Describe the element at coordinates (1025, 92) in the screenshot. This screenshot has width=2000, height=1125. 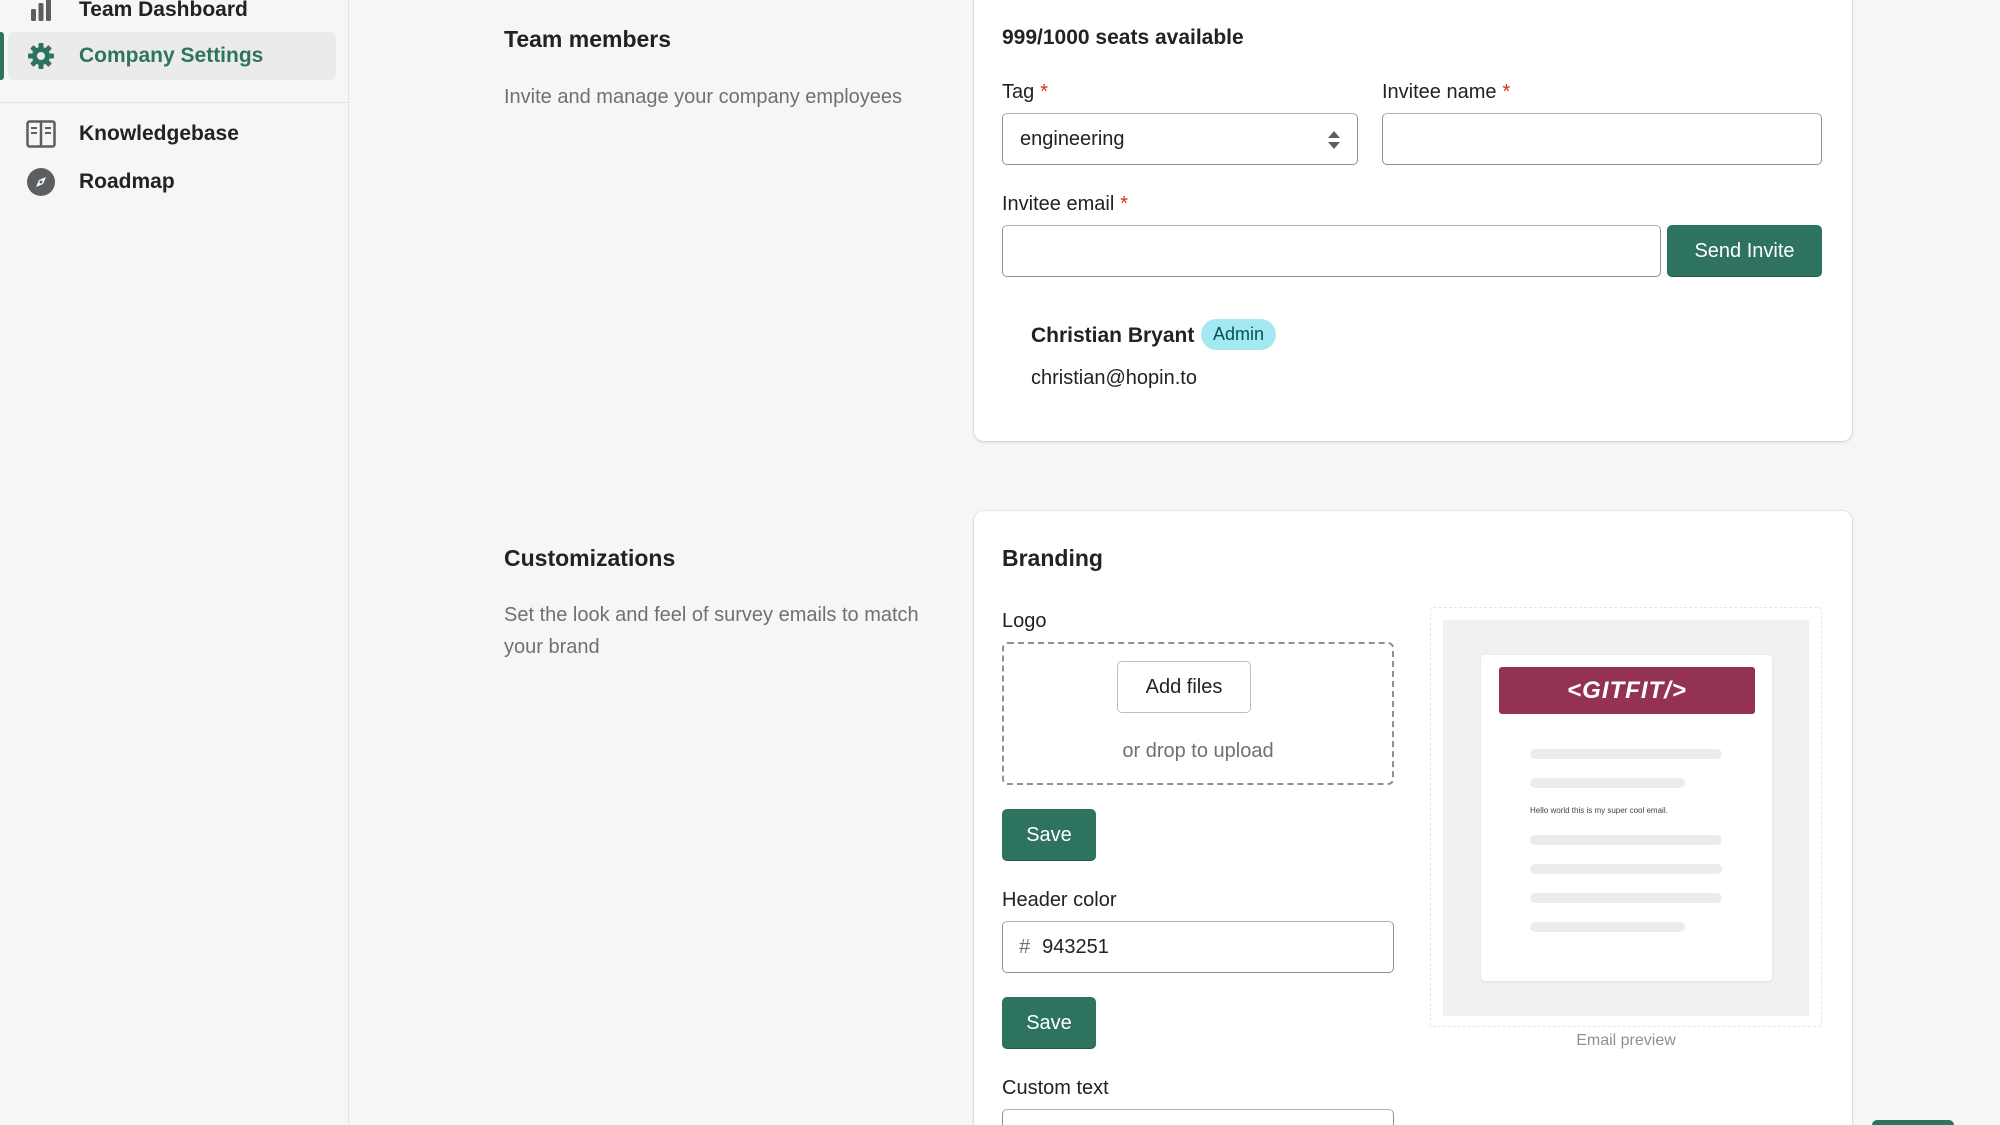
I see `tag-label: Tag *` at that location.